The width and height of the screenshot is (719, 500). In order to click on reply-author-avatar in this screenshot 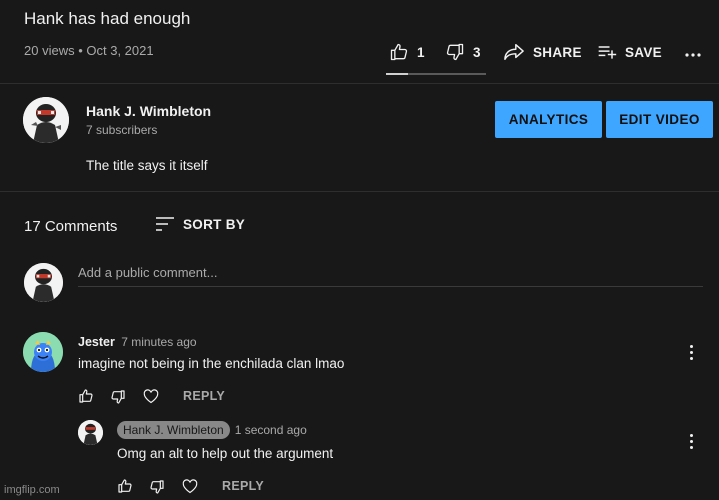, I will do `click(90, 432)`.